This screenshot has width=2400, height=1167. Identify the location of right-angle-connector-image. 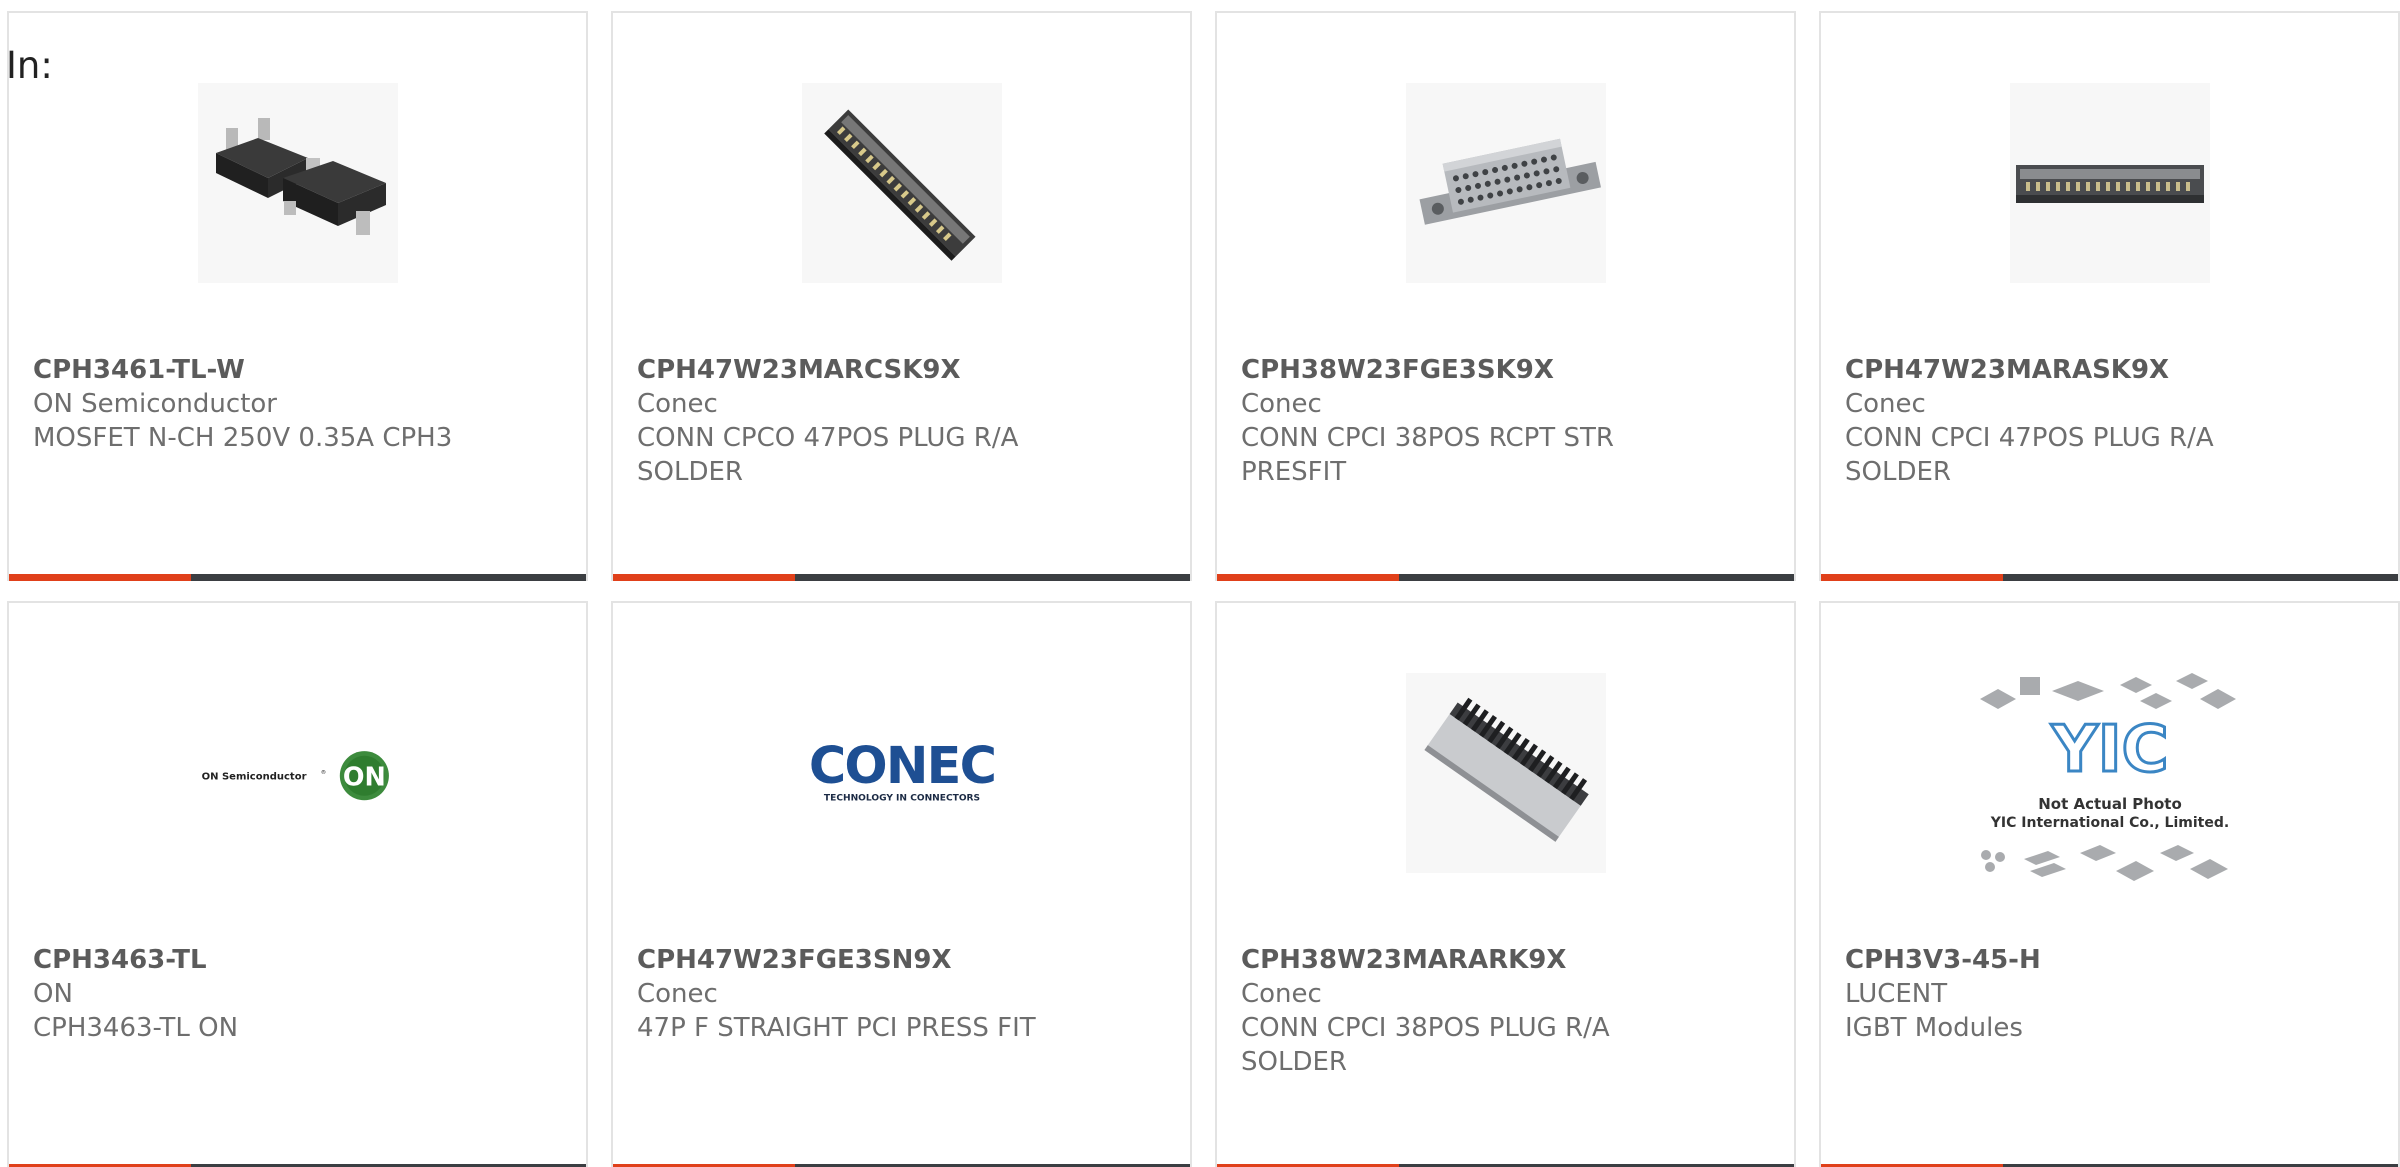
(901, 183).